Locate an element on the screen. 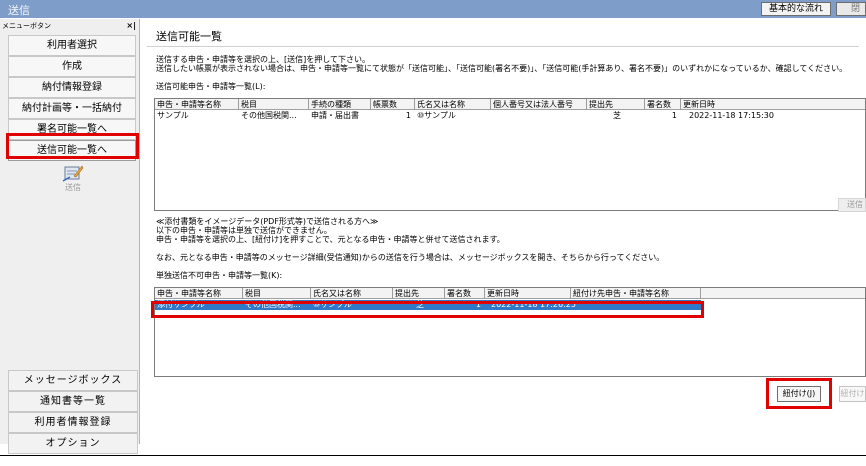 The image size is (866, 466). row-number is located at coordinates (539, 116).